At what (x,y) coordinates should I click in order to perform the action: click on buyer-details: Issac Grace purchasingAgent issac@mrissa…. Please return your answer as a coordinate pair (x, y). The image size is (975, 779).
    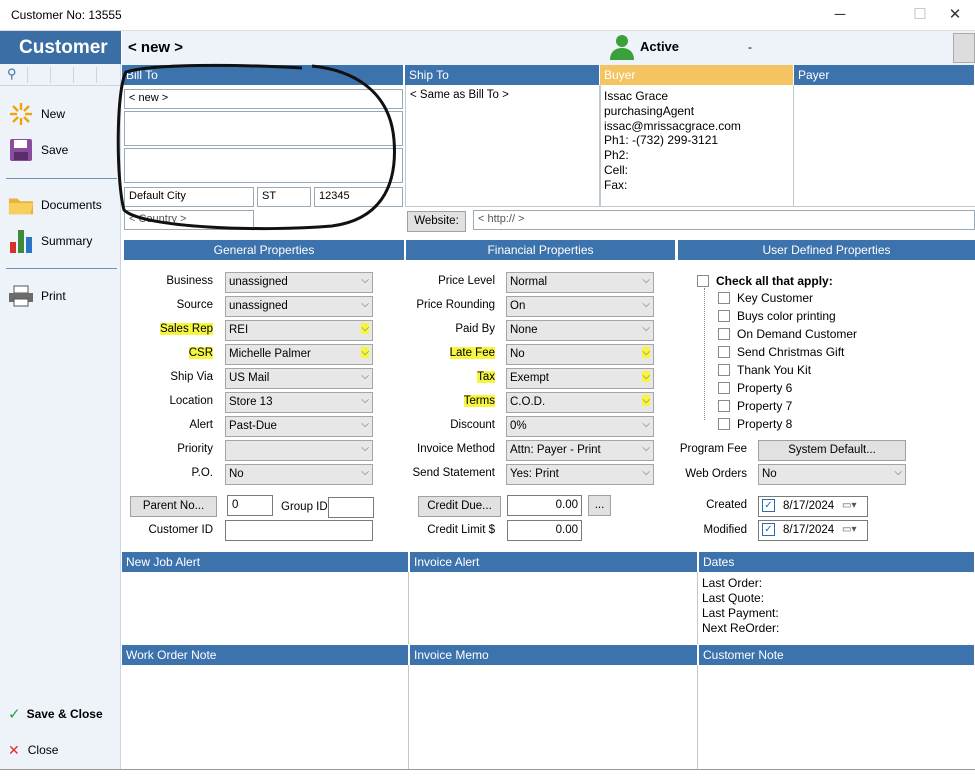
    Looking at the image, I should click on (672, 141).